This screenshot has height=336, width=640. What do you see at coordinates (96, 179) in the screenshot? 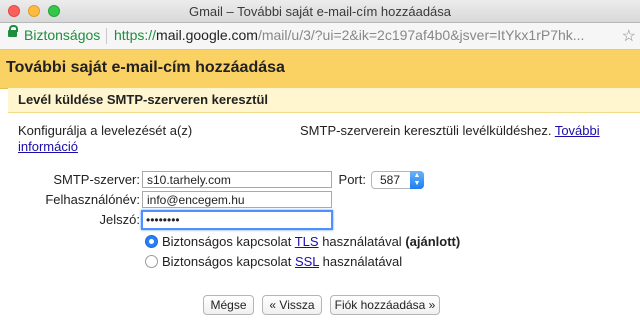
I see `smtp-server-label: SMTP-szerver:` at bounding box center [96, 179].